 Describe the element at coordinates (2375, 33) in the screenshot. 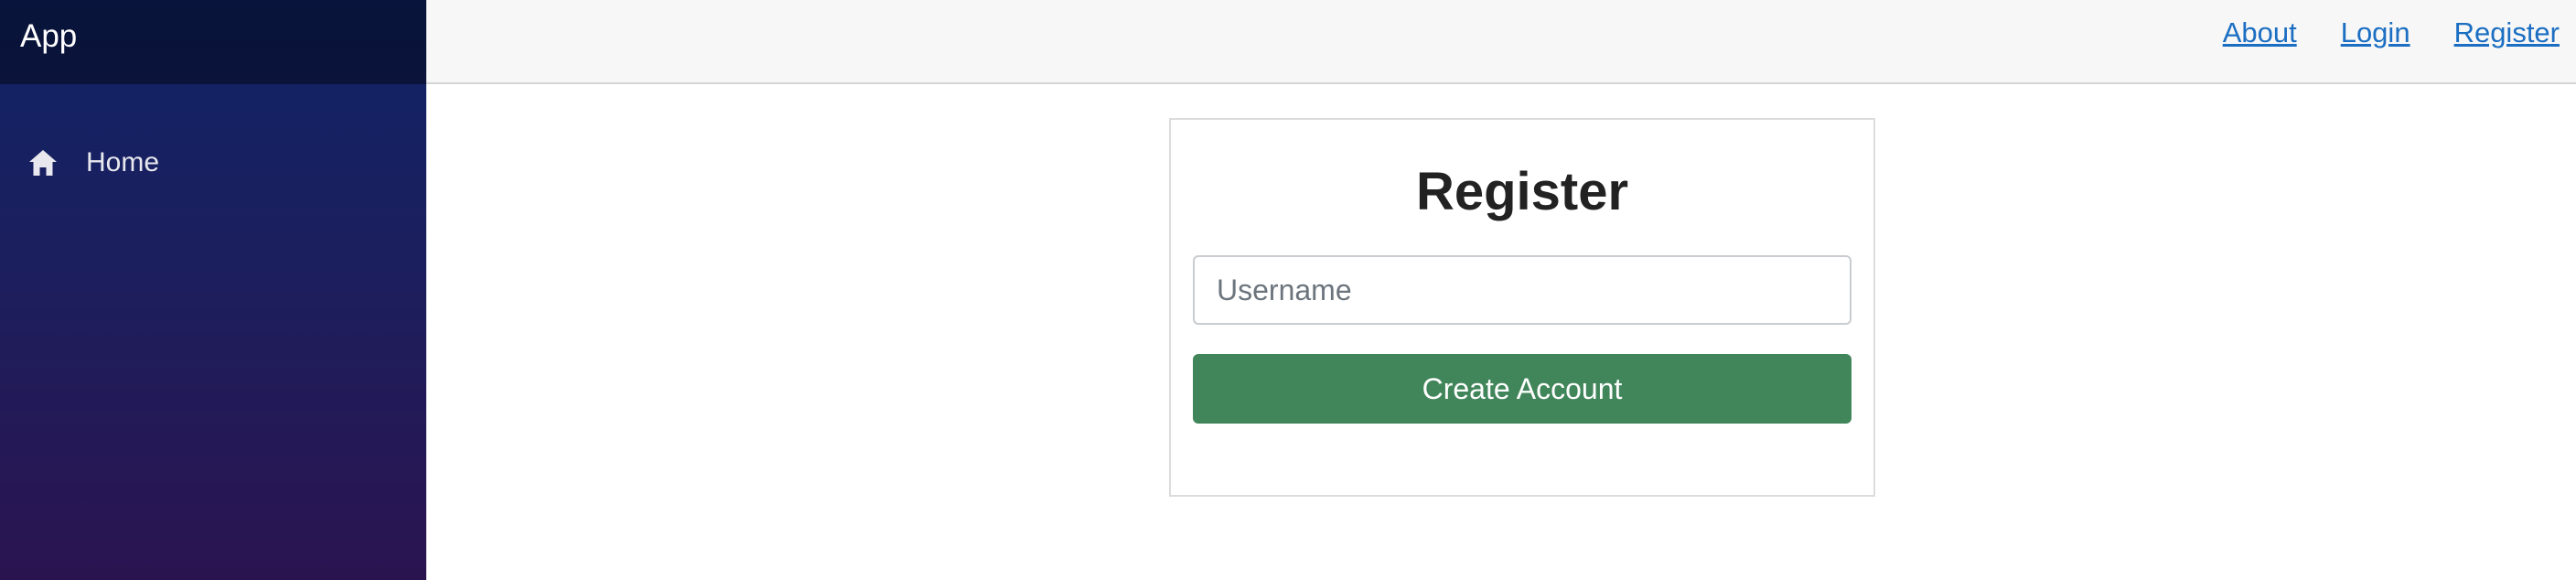

I see `login-link: Login` at that location.